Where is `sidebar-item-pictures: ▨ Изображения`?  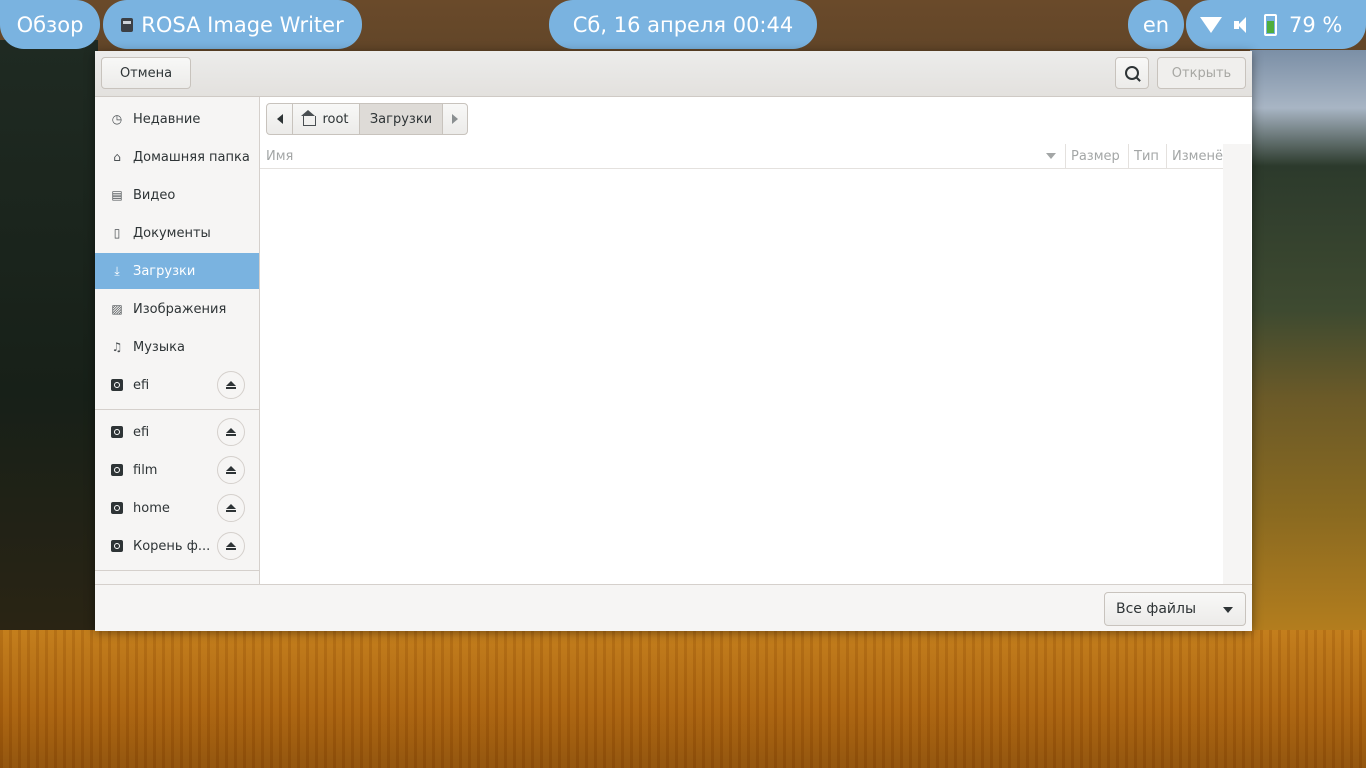
sidebar-item-pictures: ▨ Изображения is located at coordinates (177, 309).